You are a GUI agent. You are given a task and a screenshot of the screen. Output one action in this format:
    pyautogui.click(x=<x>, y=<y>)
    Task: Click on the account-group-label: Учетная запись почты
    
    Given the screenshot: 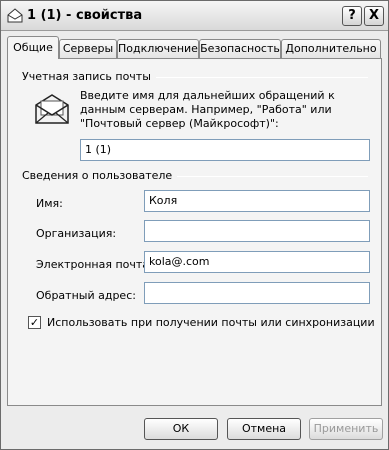 What is the action you would take?
    pyautogui.click(x=89, y=76)
    